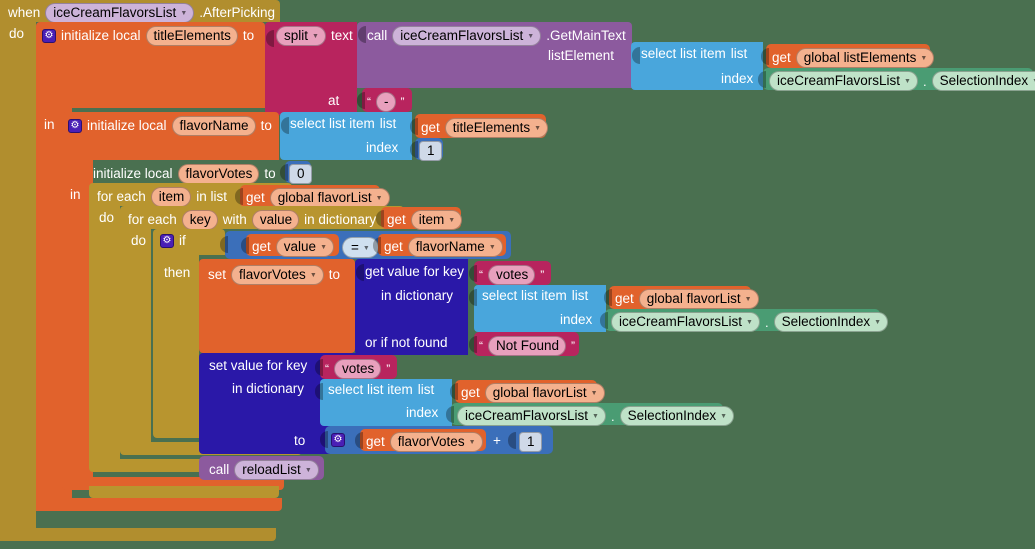  I want to click on split-at-label: at, so click(334, 100).